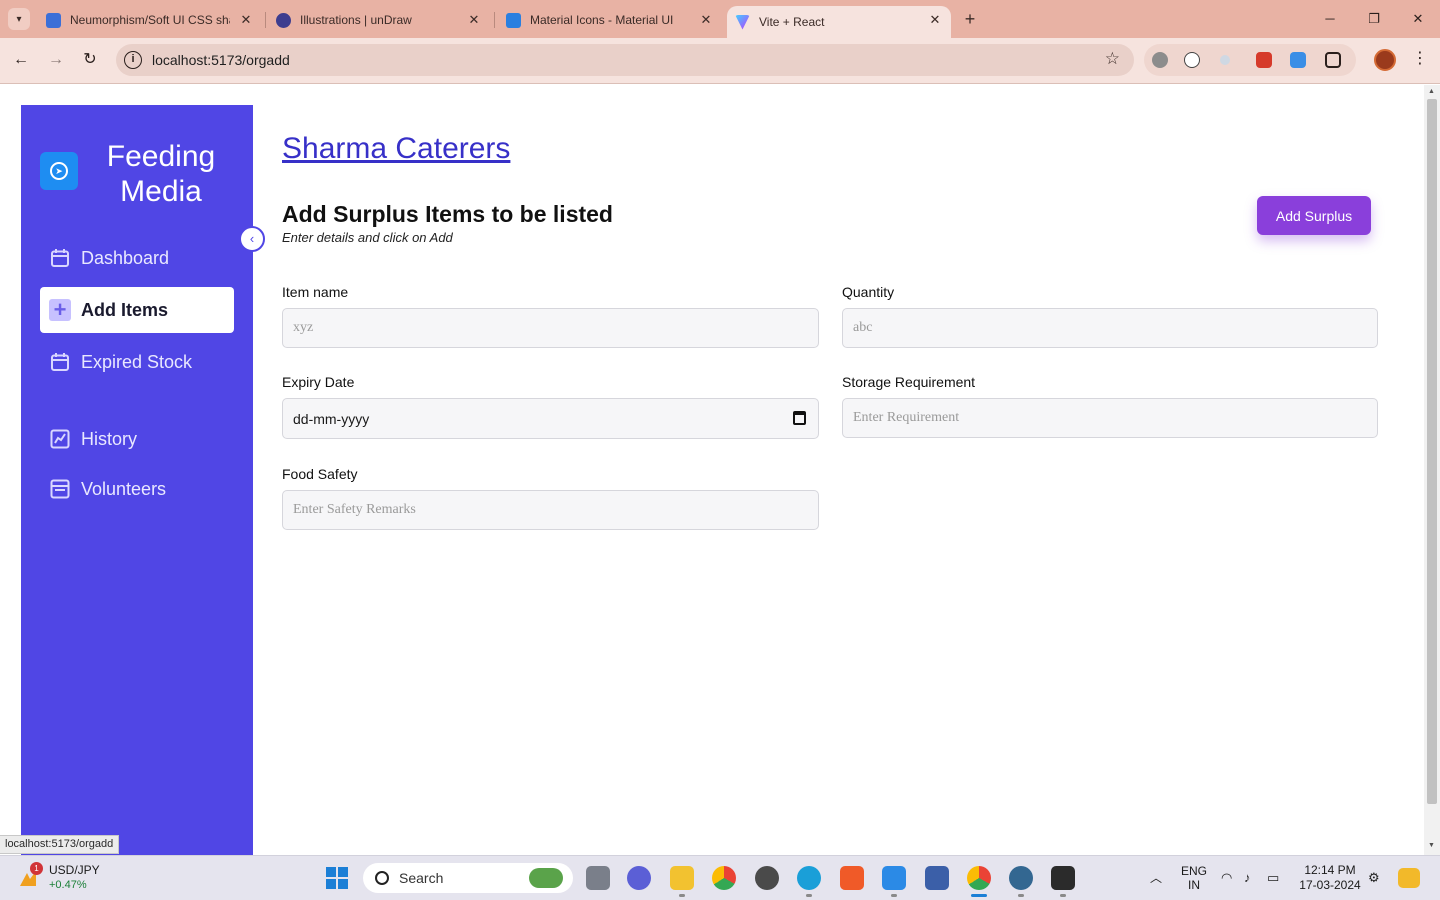  I want to click on quantity-input: abc, so click(1110, 328).